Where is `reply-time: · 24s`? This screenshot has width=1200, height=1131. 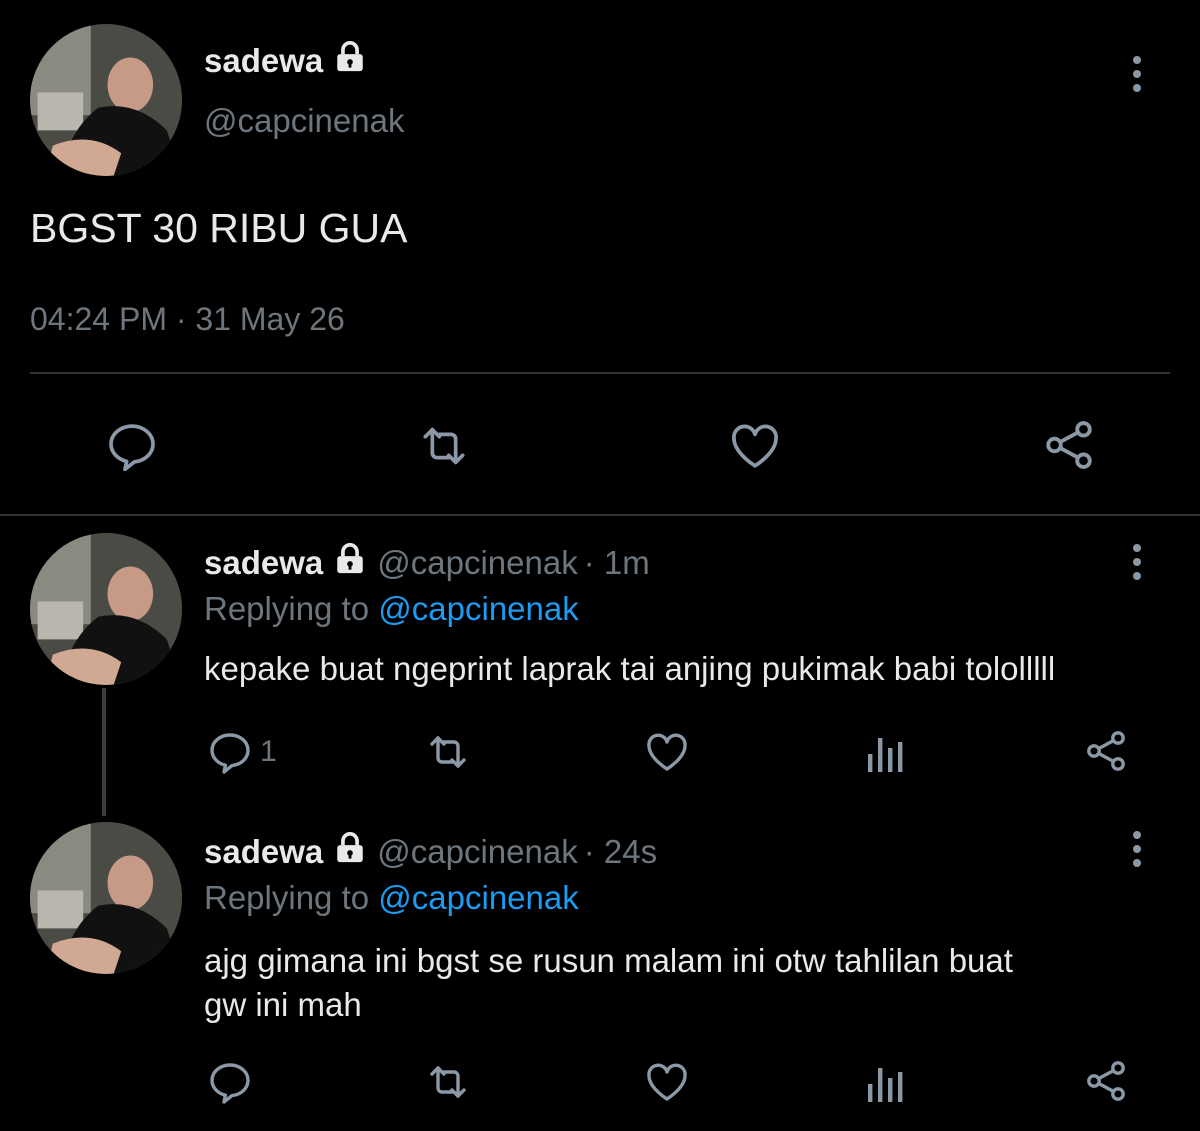 reply-time: · 24s is located at coordinates (620, 851).